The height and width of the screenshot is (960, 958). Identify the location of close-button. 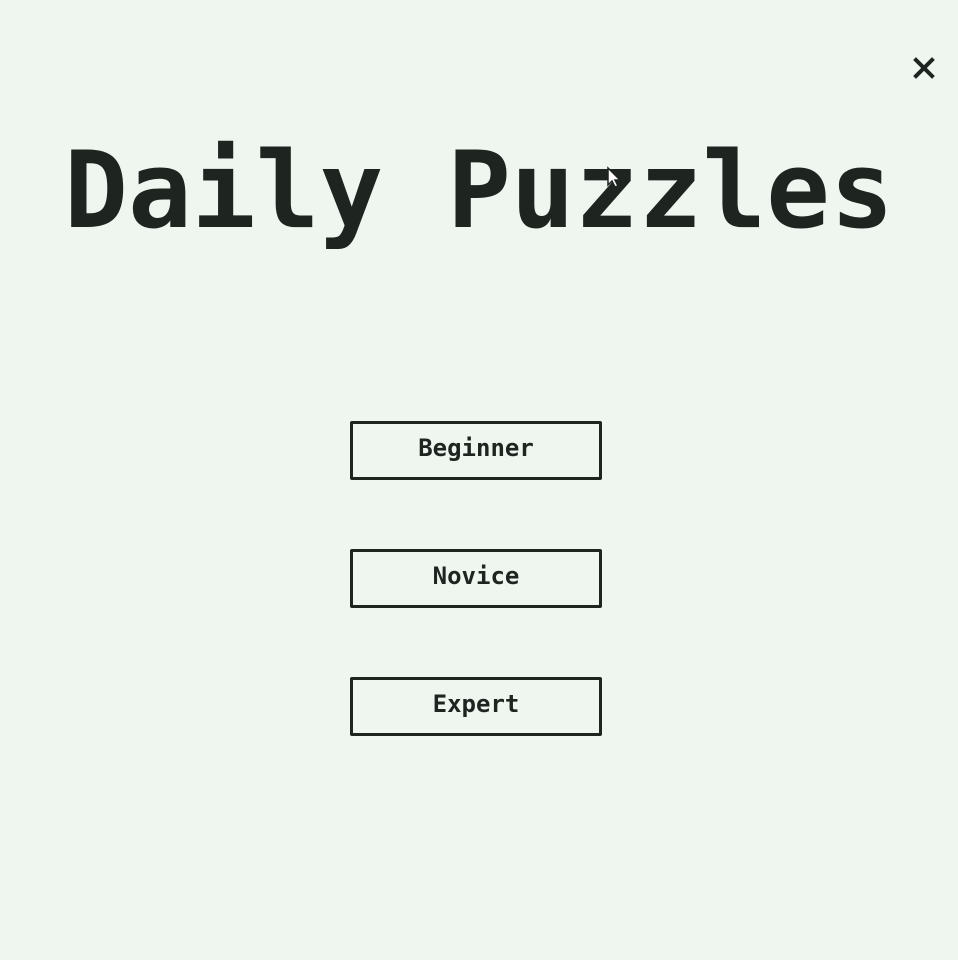
(924, 68).